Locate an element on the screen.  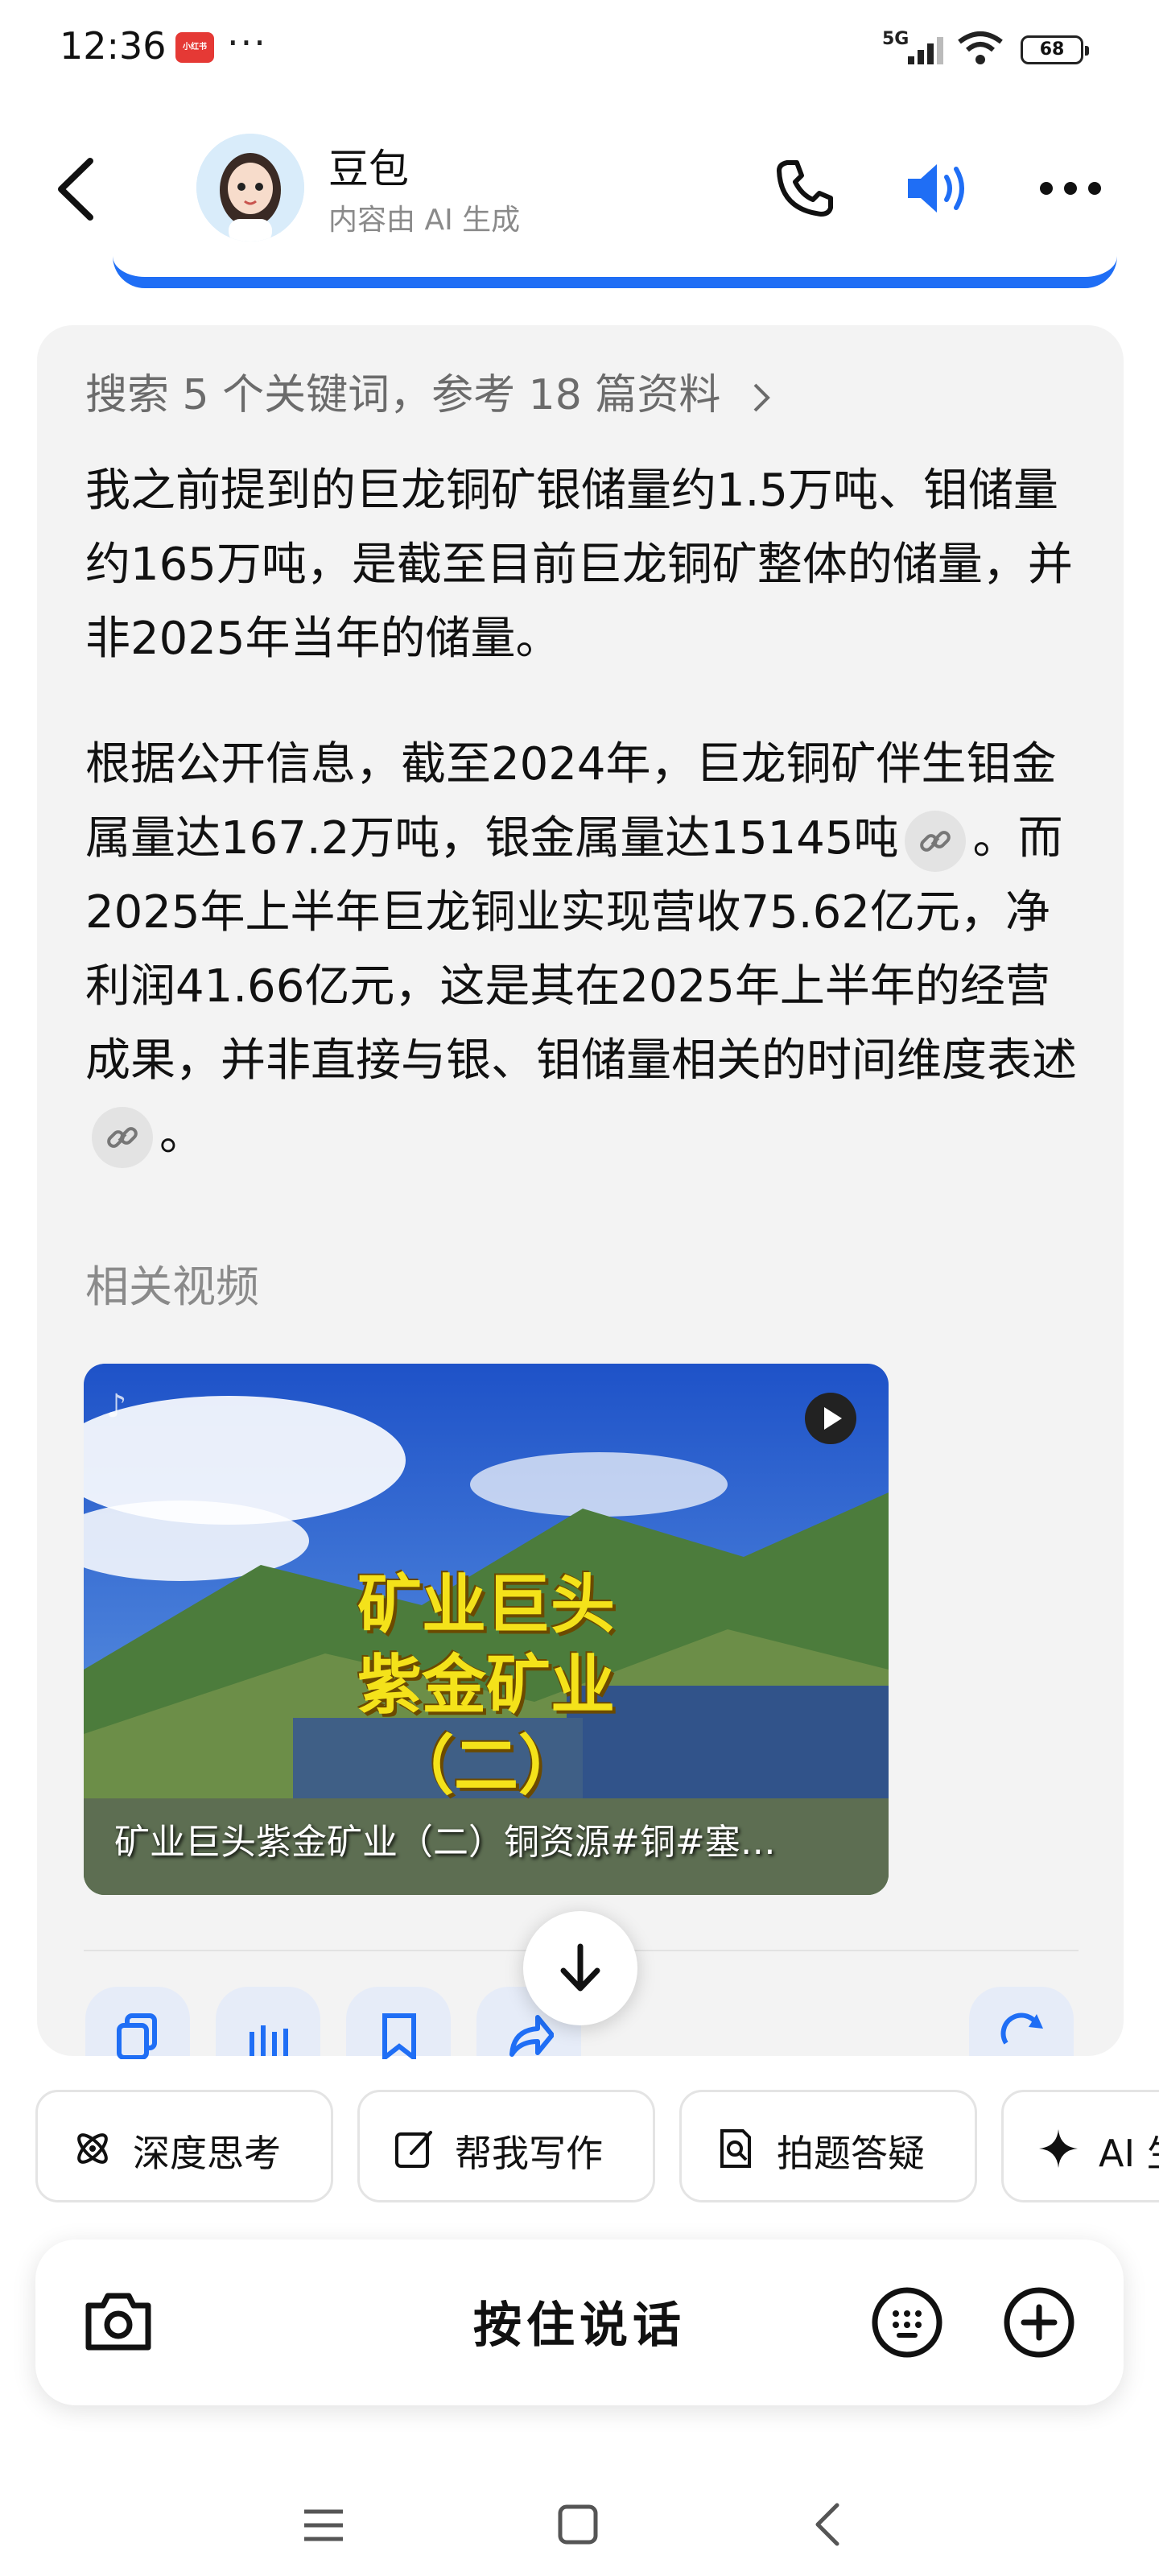
battery-indicator: 68 is located at coordinates (1055, 49).